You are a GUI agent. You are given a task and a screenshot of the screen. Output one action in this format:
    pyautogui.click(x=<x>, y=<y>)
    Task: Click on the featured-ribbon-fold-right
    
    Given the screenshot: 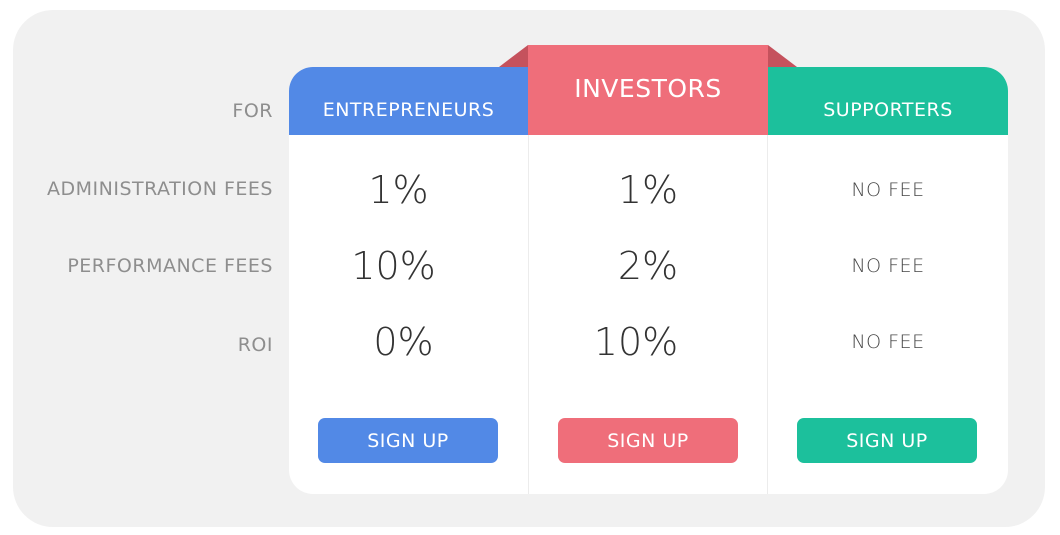 What is the action you would take?
    pyautogui.click(x=782, y=56)
    